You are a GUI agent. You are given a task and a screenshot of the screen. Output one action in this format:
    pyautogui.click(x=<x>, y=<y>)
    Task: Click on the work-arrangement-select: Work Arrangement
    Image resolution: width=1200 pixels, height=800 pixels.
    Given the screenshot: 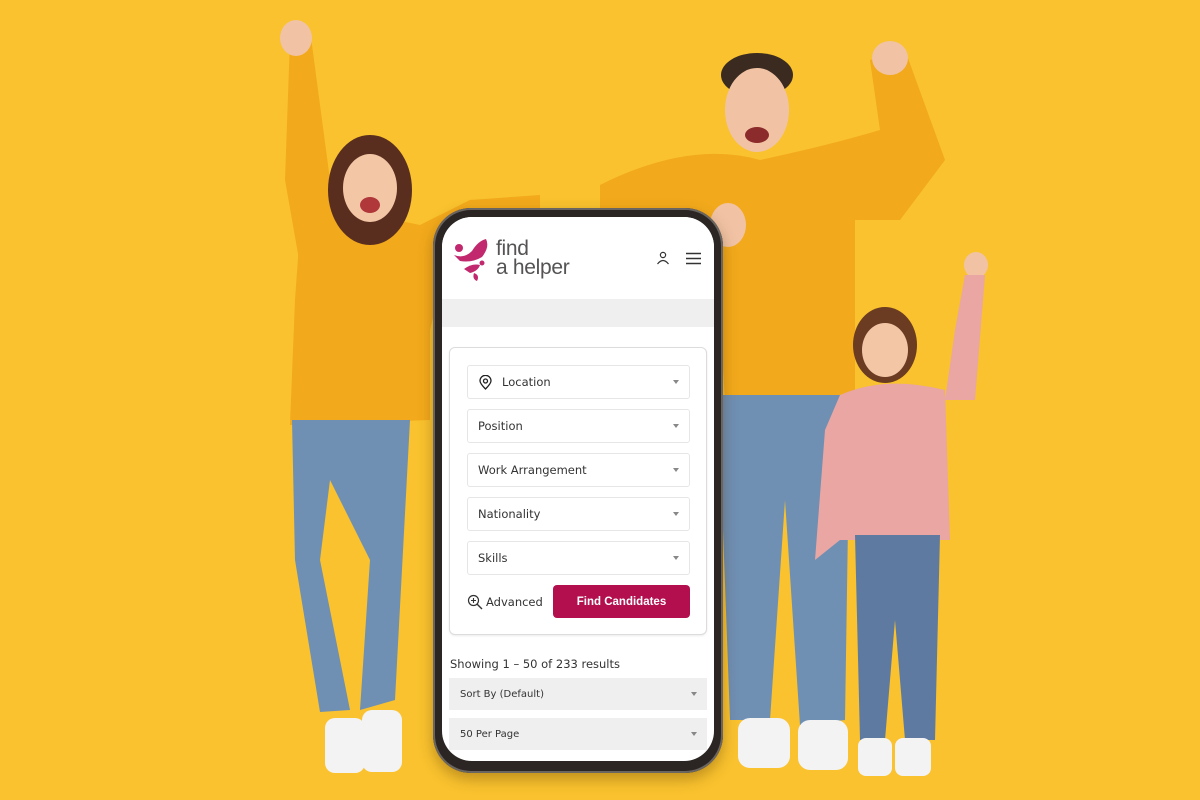 What is the action you would take?
    pyautogui.click(x=578, y=470)
    